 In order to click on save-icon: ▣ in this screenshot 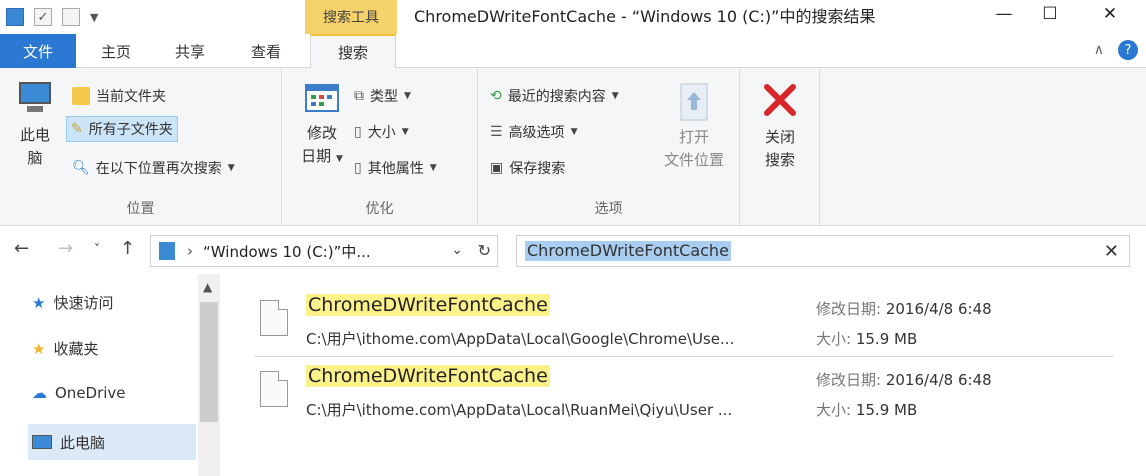, I will do `click(497, 168)`.